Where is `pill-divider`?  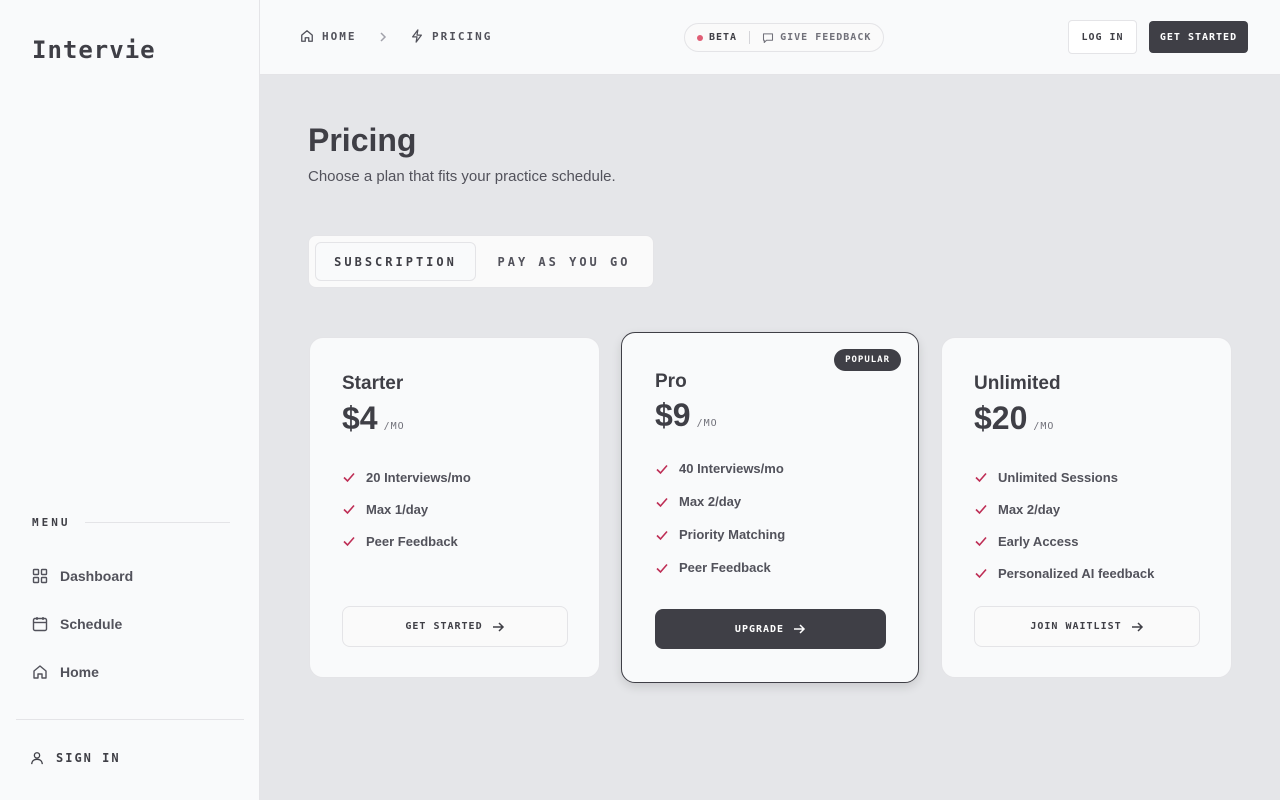 pill-divider is located at coordinates (750, 37).